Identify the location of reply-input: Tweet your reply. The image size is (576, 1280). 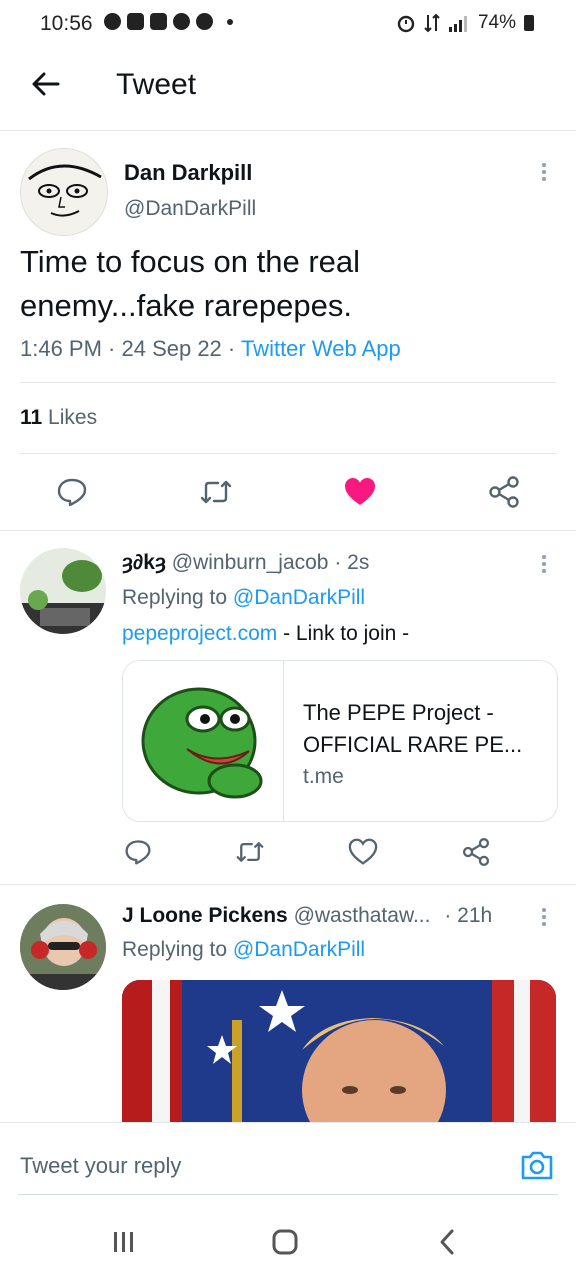
(100, 1166).